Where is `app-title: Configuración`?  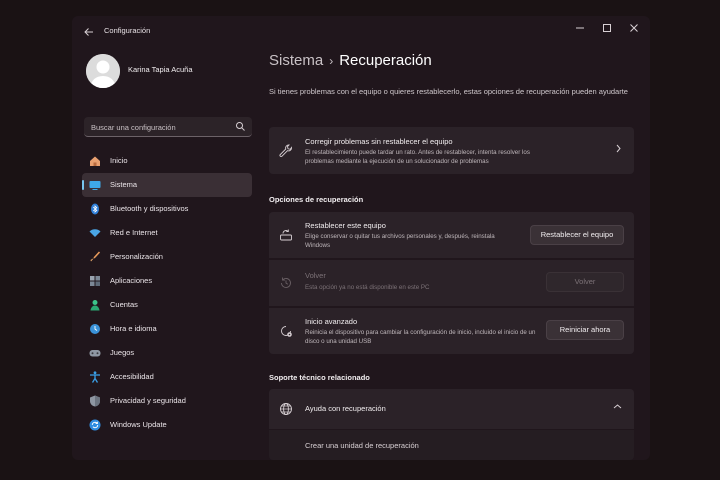 app-title: Configuración is located at coordinates (127, 30).